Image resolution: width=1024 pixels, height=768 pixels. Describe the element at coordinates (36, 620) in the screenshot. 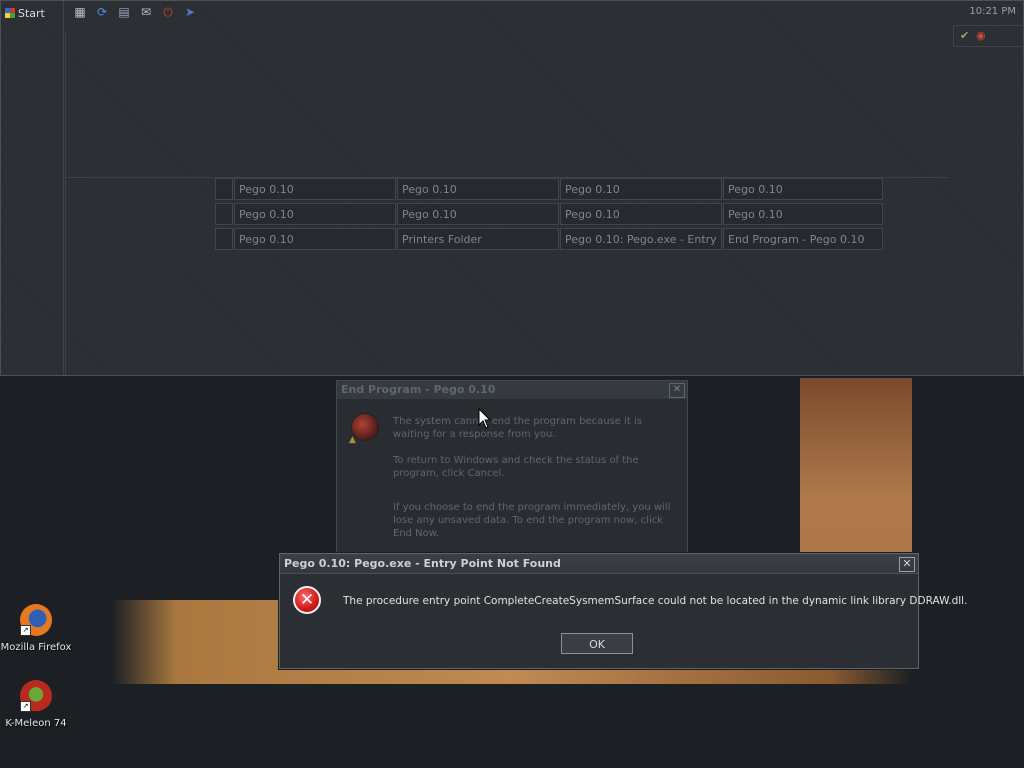

I see `firefox-icon: ↗` at that location.